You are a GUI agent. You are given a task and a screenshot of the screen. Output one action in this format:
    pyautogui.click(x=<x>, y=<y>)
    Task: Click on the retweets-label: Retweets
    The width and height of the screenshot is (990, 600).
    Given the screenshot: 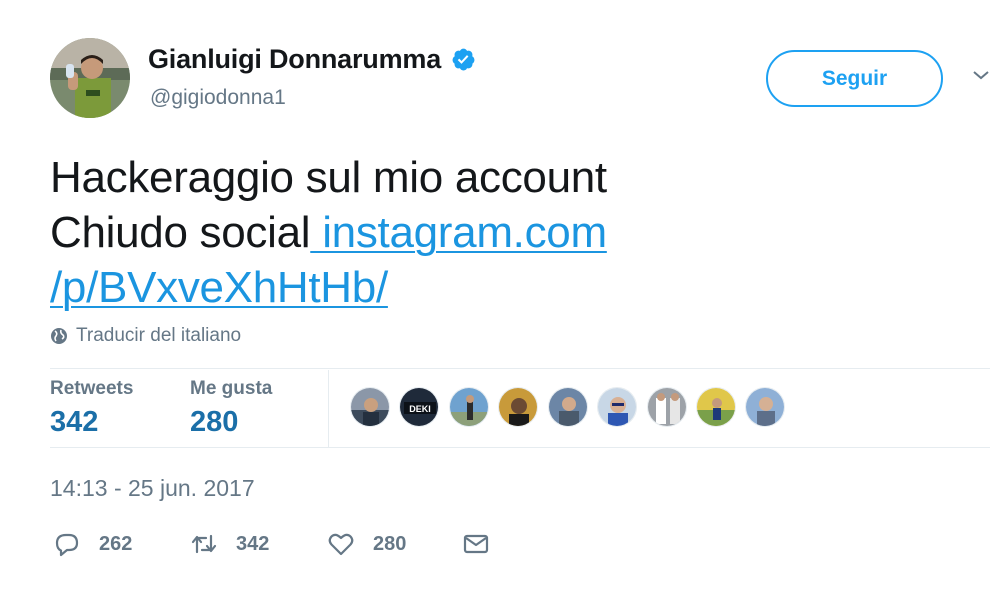 What is the action you would take?
    pyautogui.click(x=92, y=388)
    